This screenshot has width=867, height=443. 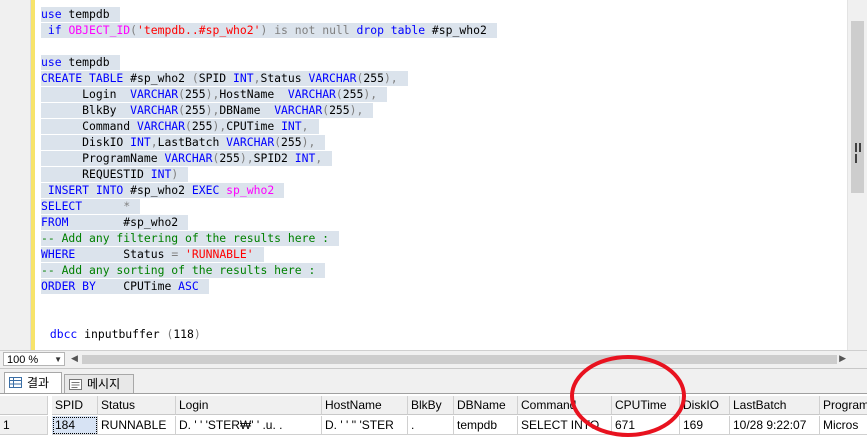 I want to click on column-header-program: Program, so click(x=843, y=405).